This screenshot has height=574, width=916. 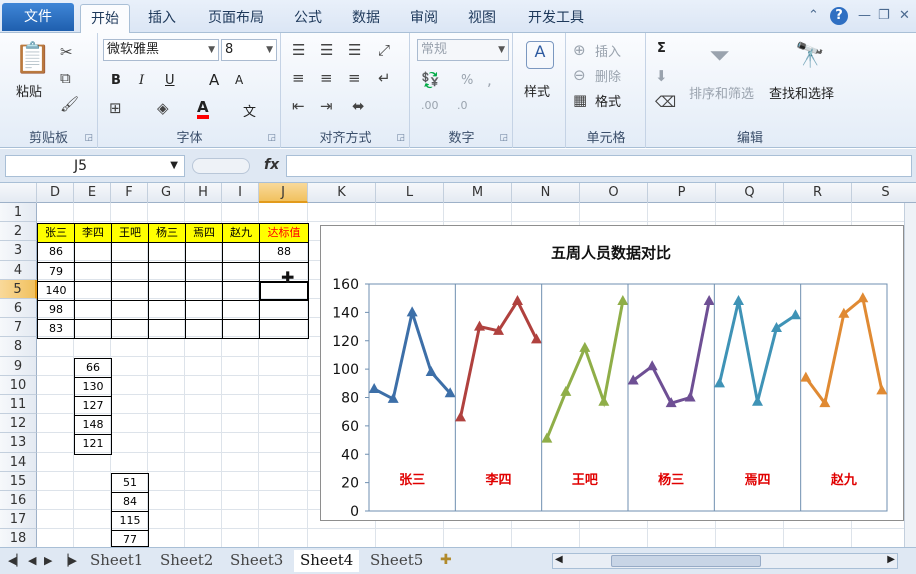 I want to click on row-header-15: 15, so click(x=18, y=481).